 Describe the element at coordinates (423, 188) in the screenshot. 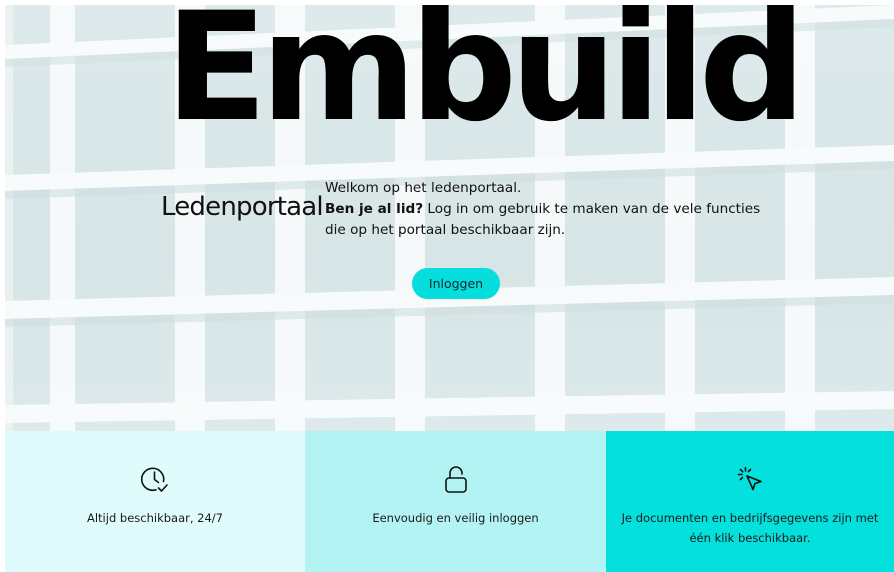

I see `welcome-line: Welkom op het ledenportaal.` at that location.